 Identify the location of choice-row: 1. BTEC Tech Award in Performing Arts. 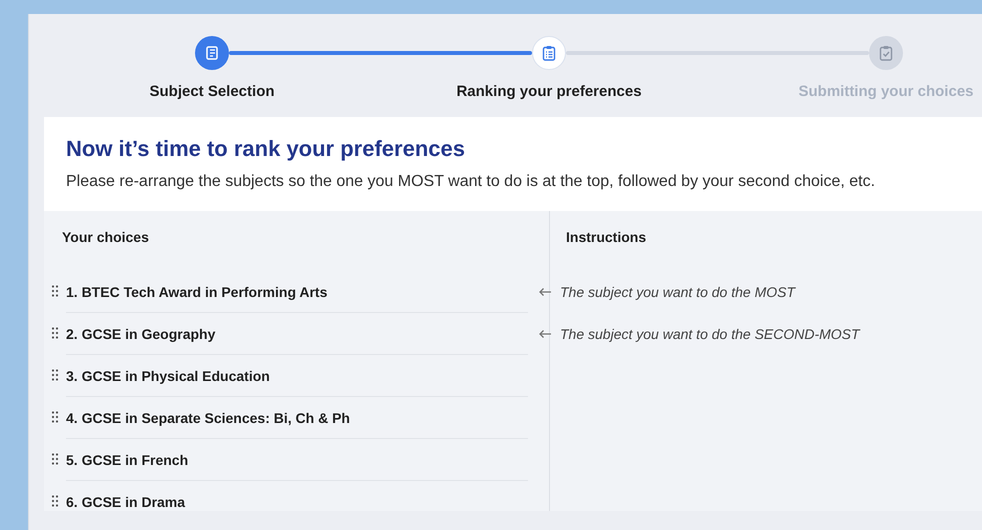
(297, 292).